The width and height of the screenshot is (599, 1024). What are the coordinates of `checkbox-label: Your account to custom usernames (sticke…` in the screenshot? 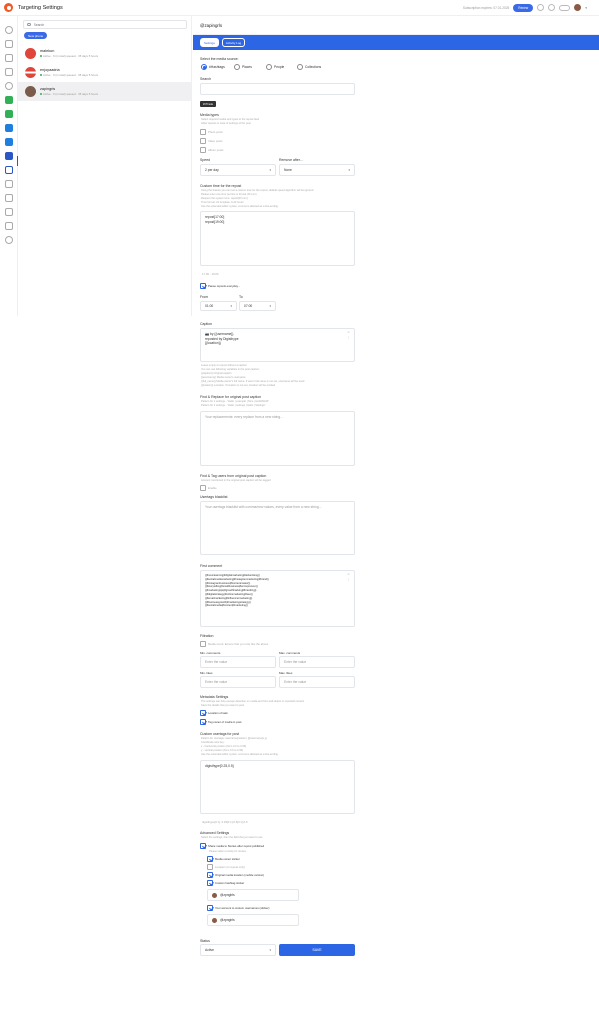 It's located at (242, 908).